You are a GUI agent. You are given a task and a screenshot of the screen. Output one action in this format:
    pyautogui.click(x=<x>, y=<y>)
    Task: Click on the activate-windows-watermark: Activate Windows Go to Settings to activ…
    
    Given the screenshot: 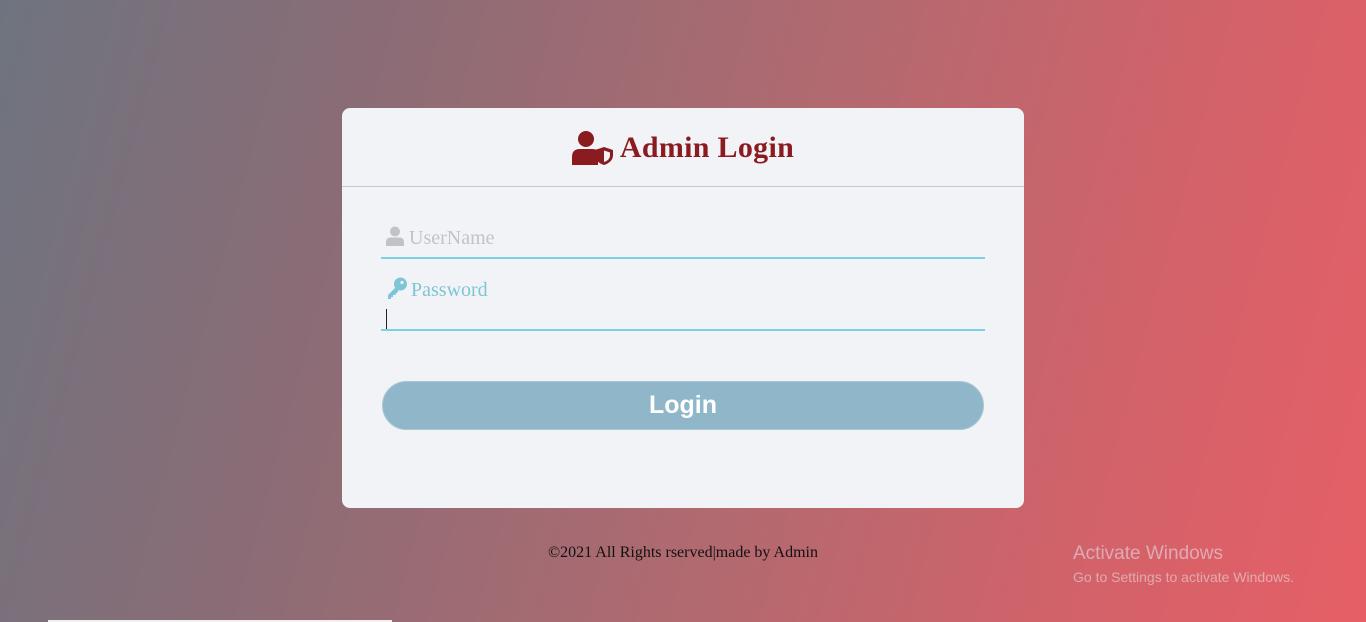 What is the action you would take?
    pyautogui.click(x=1183, y=566)
    